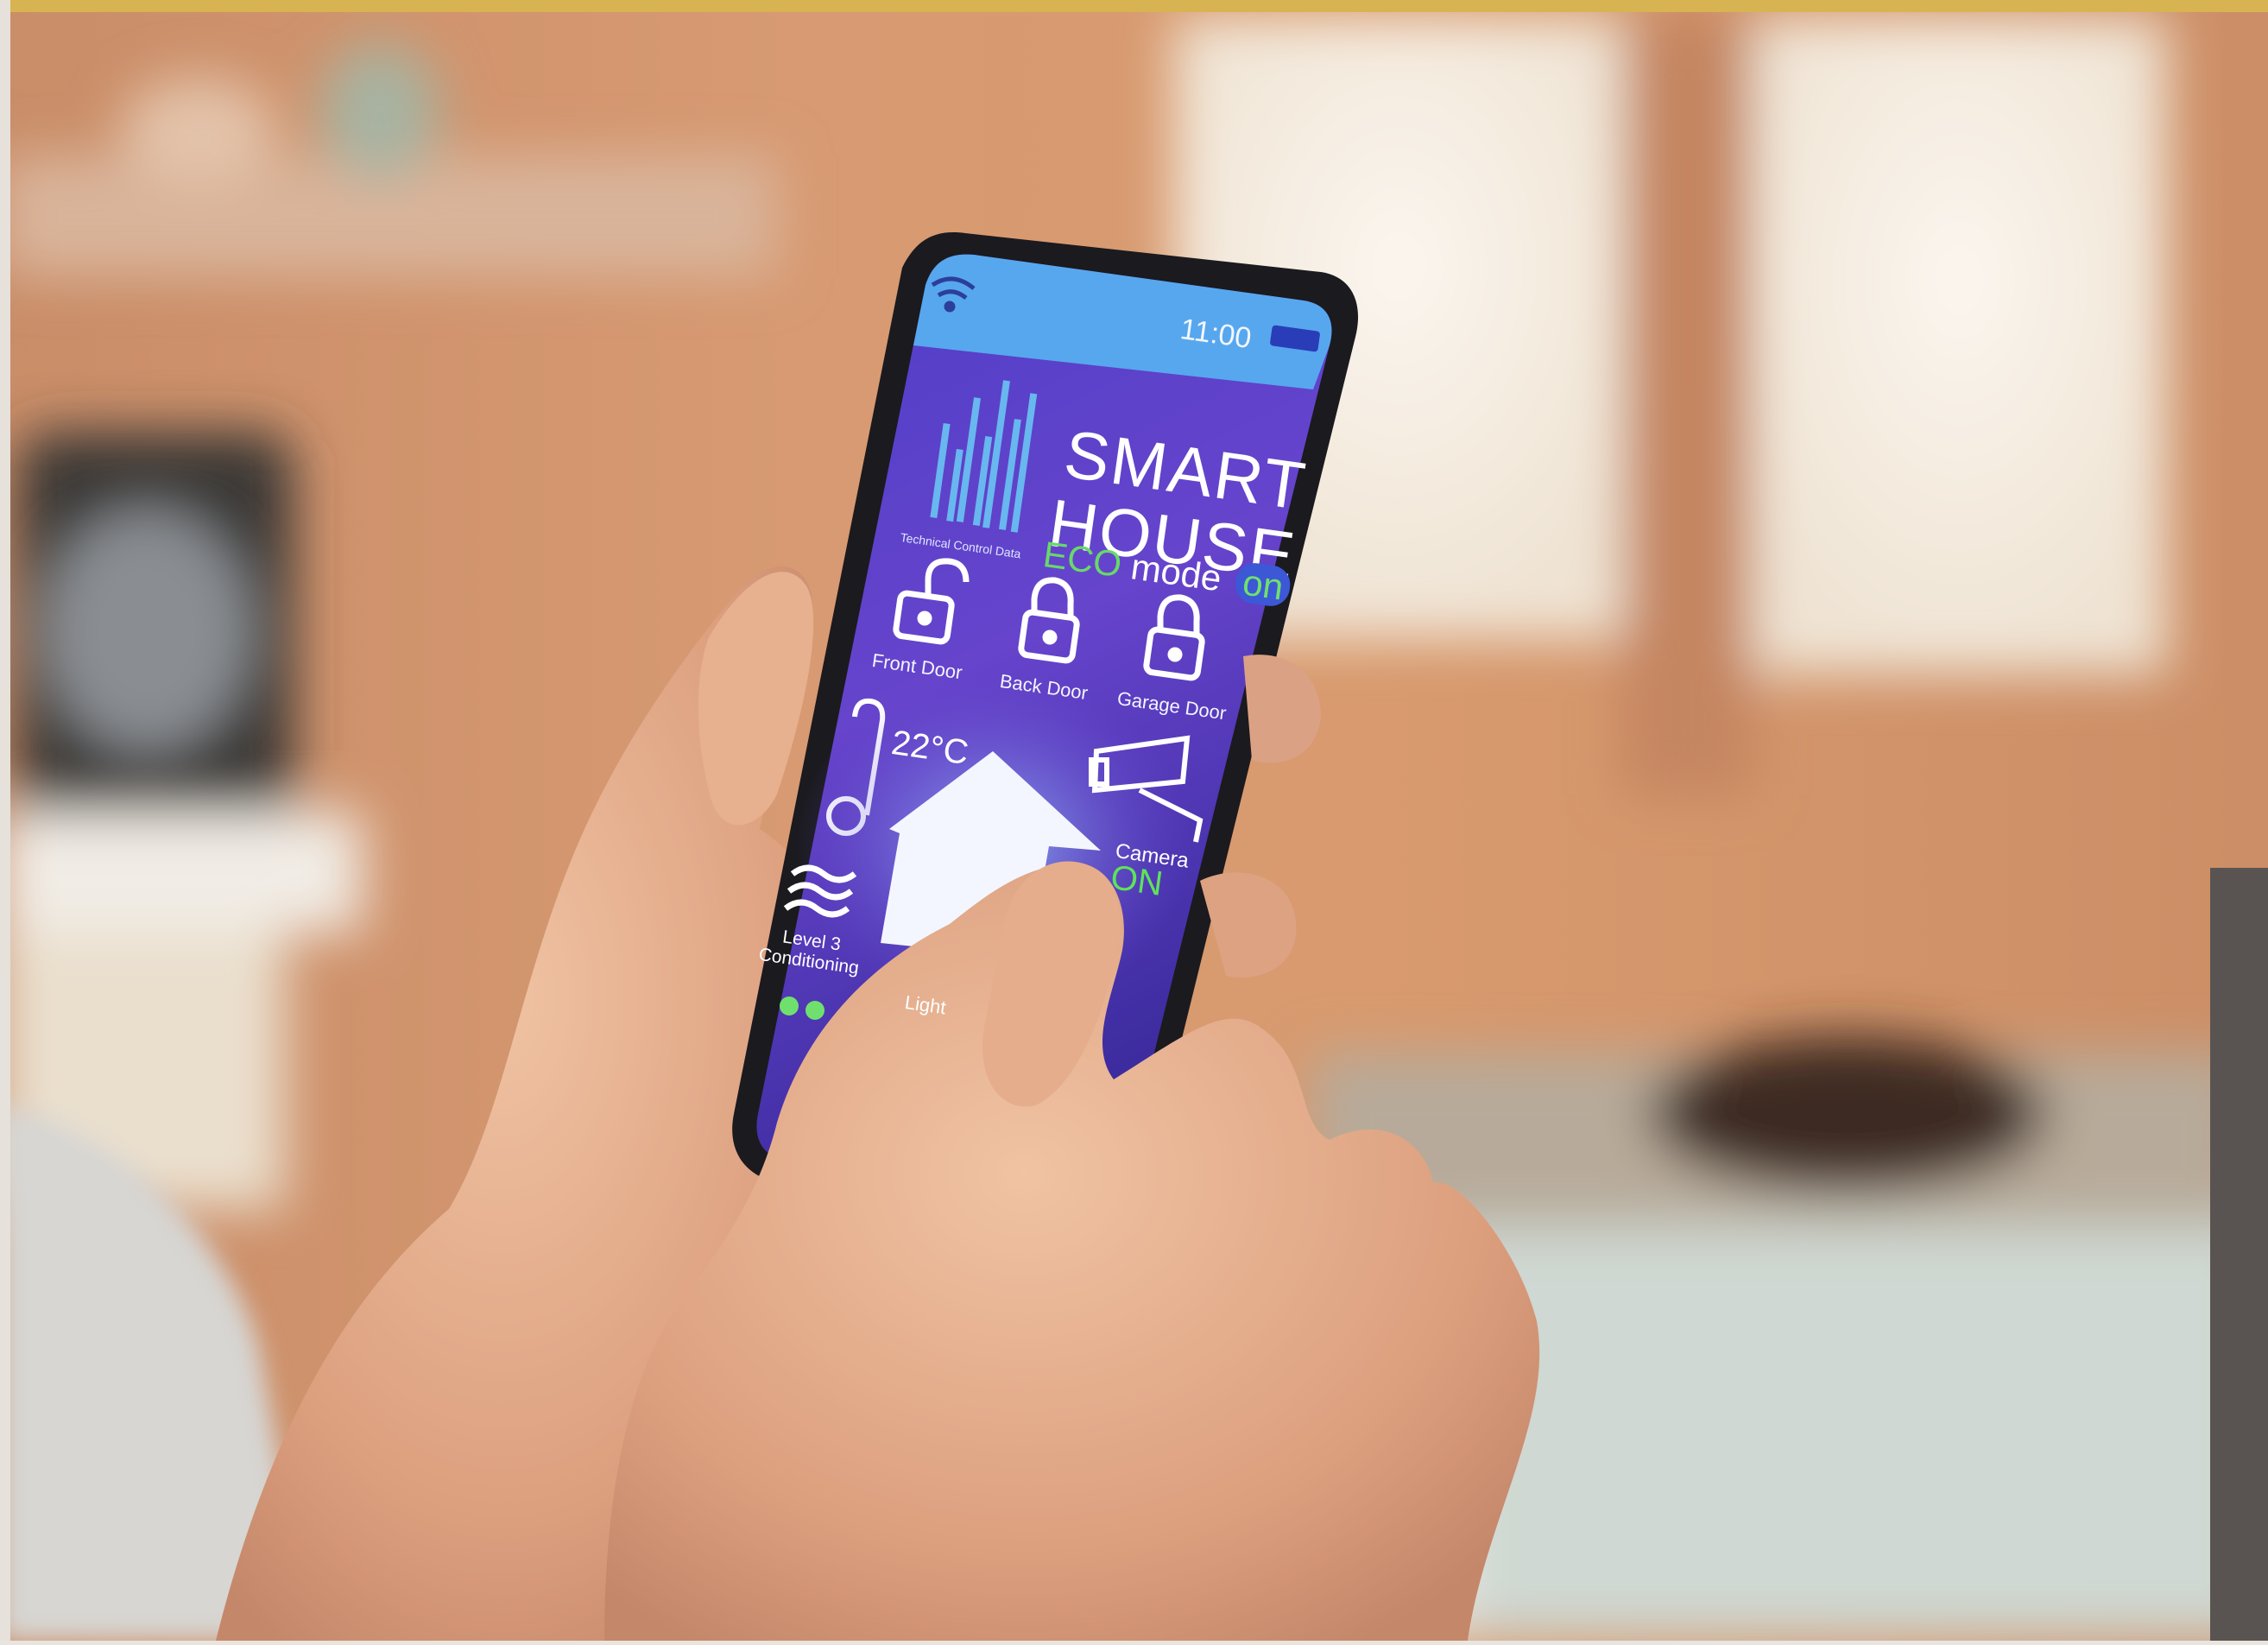  Describe the element at coordinates (960, 545) in the screenshot. I see `chart-caption: Technical Control Data` at that location.